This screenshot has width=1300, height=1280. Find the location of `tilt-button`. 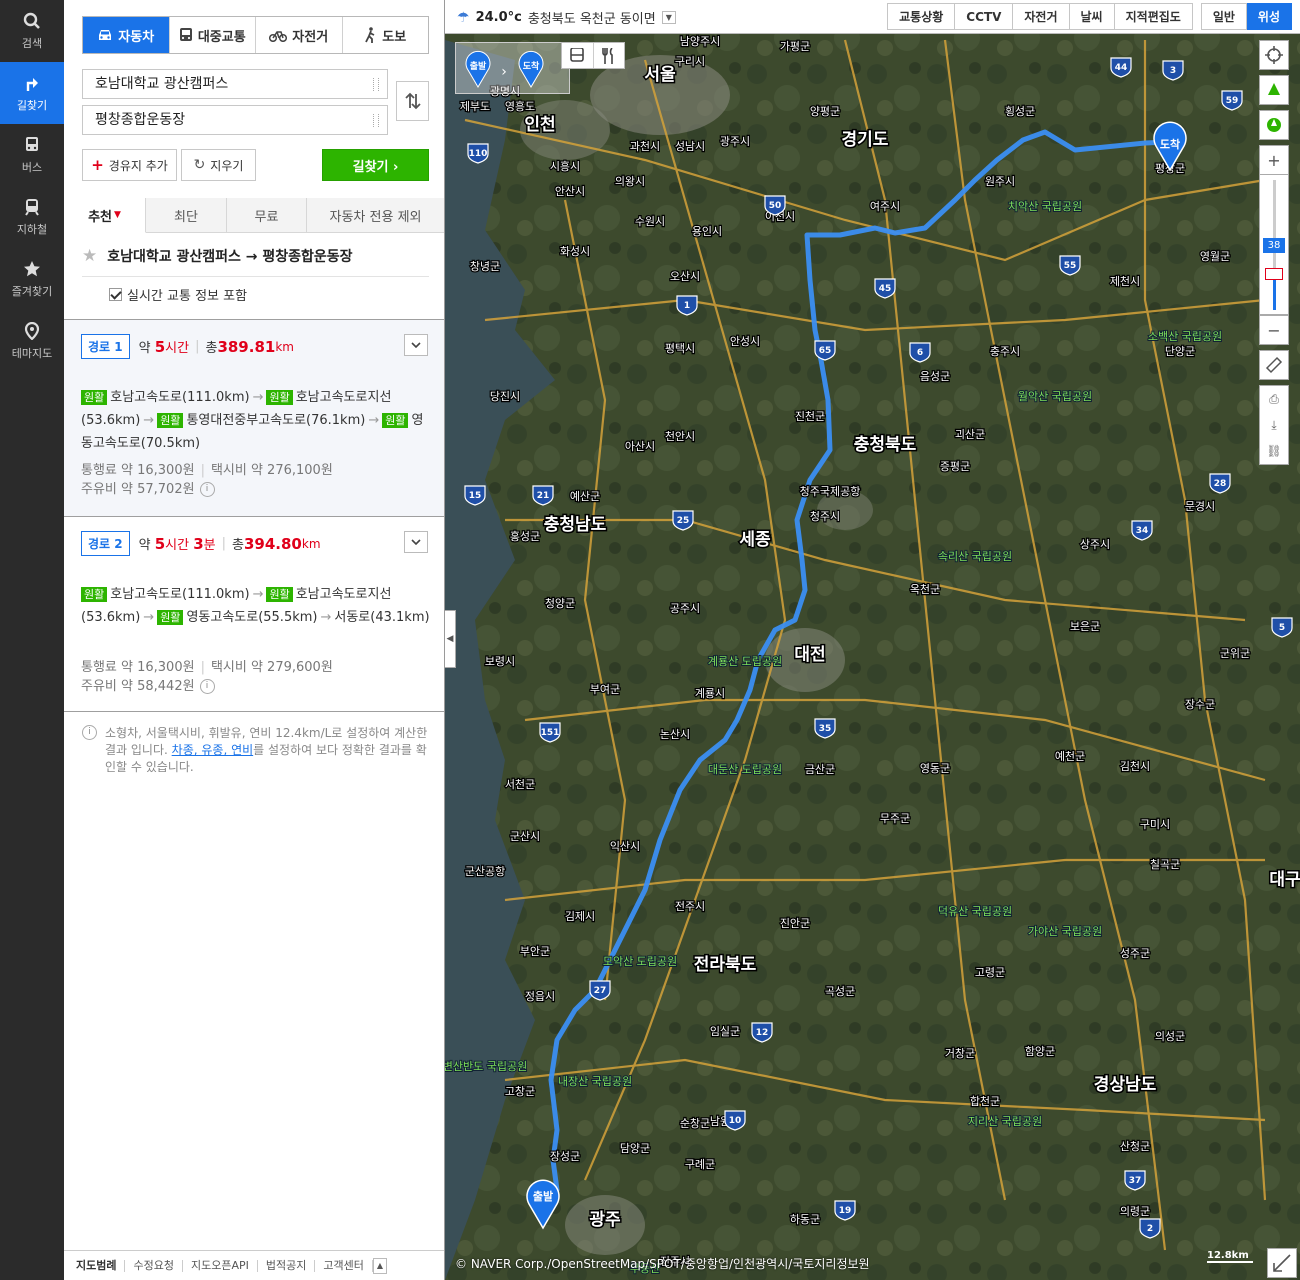

tilt-button is located at coordinates (1274, 90).